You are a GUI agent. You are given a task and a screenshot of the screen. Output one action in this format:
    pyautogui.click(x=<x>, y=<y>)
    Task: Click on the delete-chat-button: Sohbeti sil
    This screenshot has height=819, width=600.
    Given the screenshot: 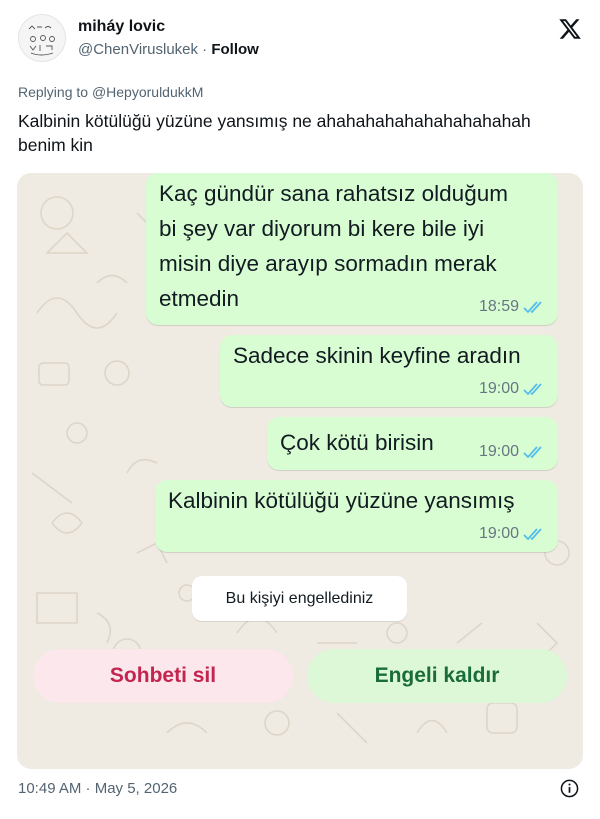 What is the action you would take?
    pyautogui.click(x=163, y=676)
    